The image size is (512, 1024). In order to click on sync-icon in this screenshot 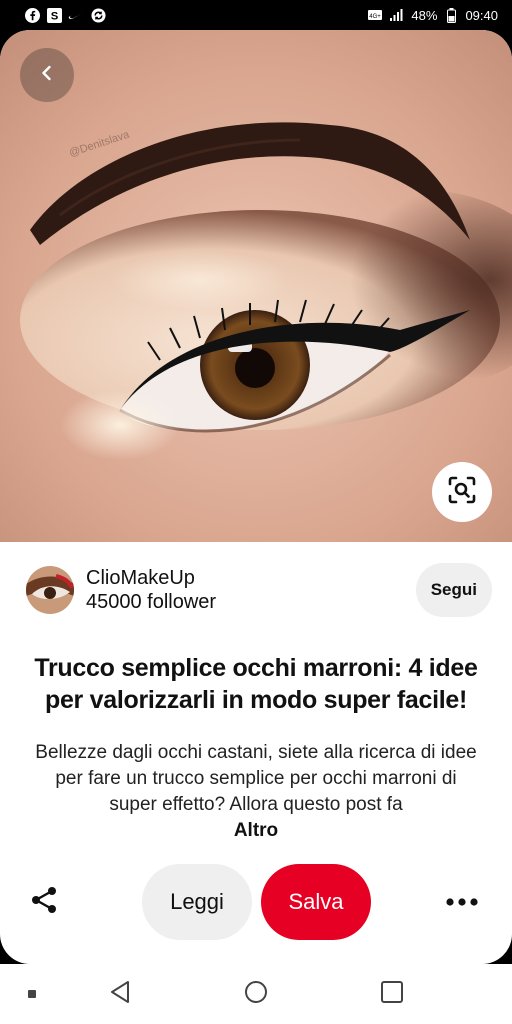, I will do `click(98, 15)`.